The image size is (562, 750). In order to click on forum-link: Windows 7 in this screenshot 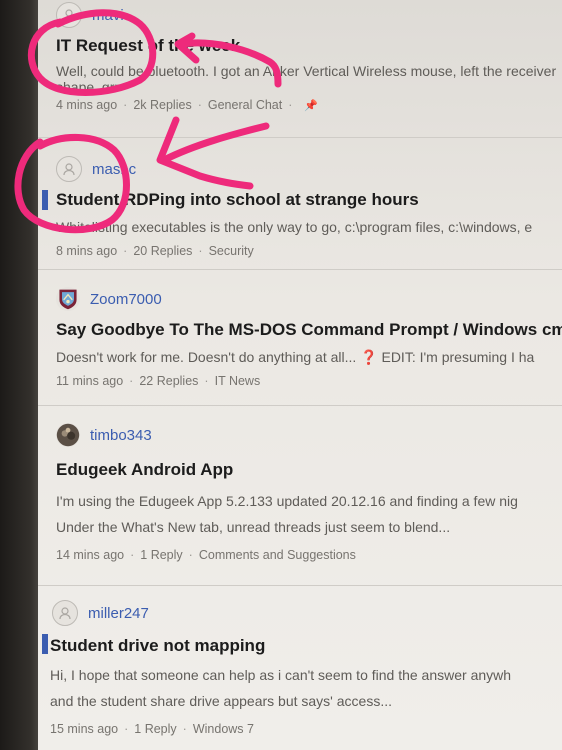, I will do `click(223, 729)`.